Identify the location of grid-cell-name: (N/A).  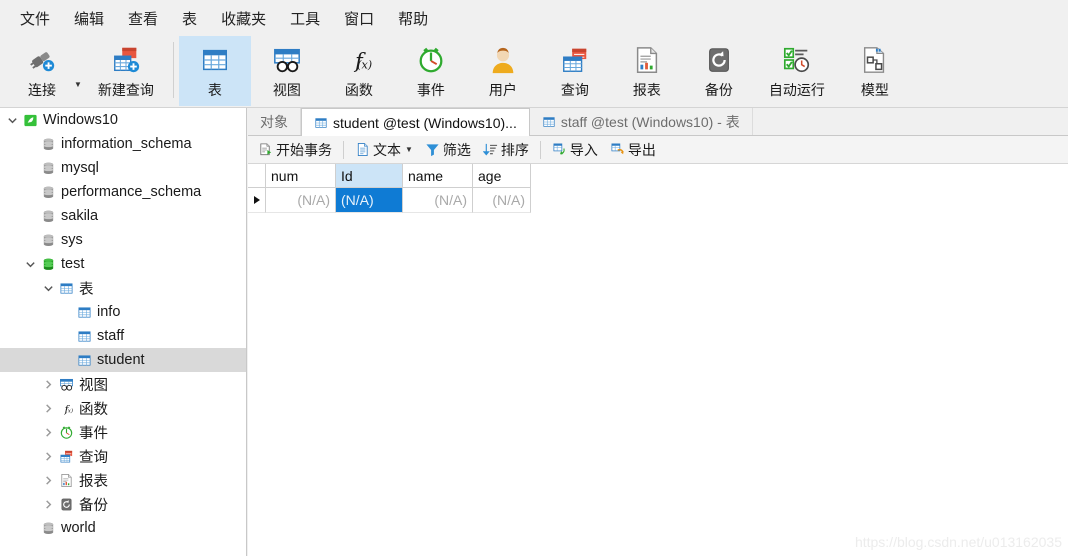
(438, 200).